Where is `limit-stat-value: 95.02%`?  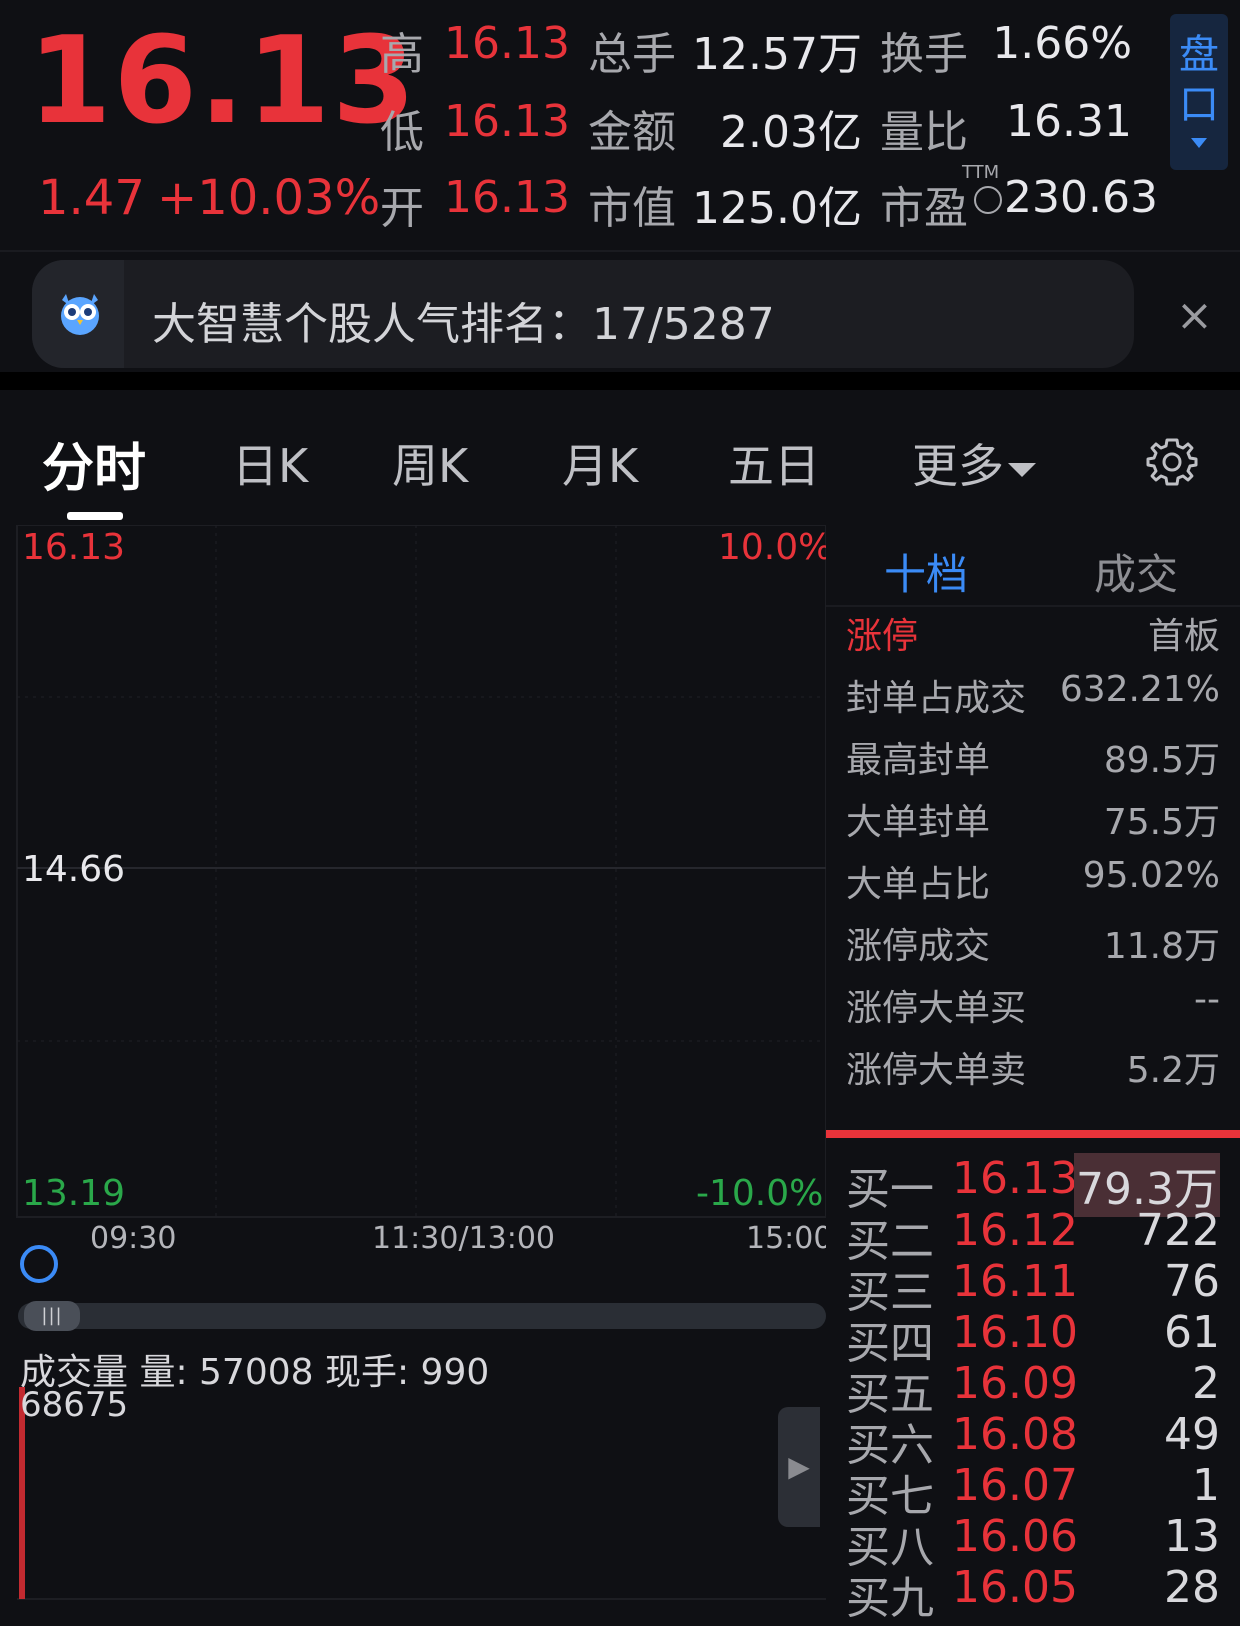
limit-stat-value: 95.02% is located at coordinates (1151, 875).